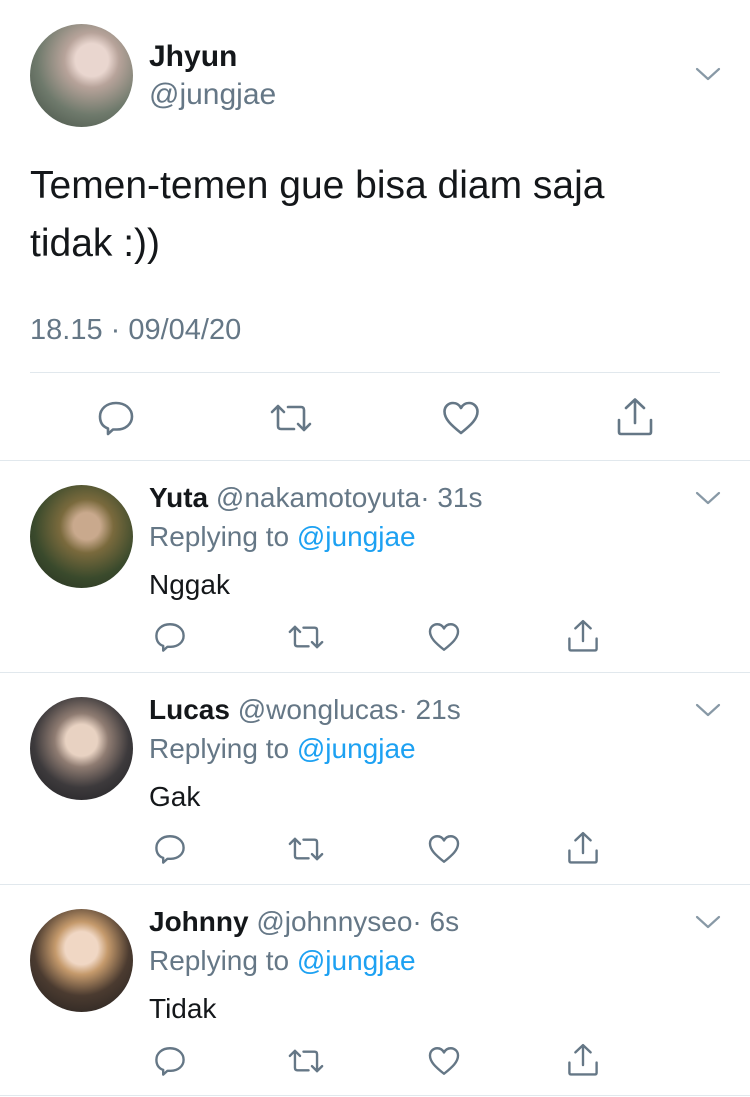  What do you see at coordinates (178, 497) in the screenshot?
I see `author-name: Yuta` at bounding box center [178, 497].